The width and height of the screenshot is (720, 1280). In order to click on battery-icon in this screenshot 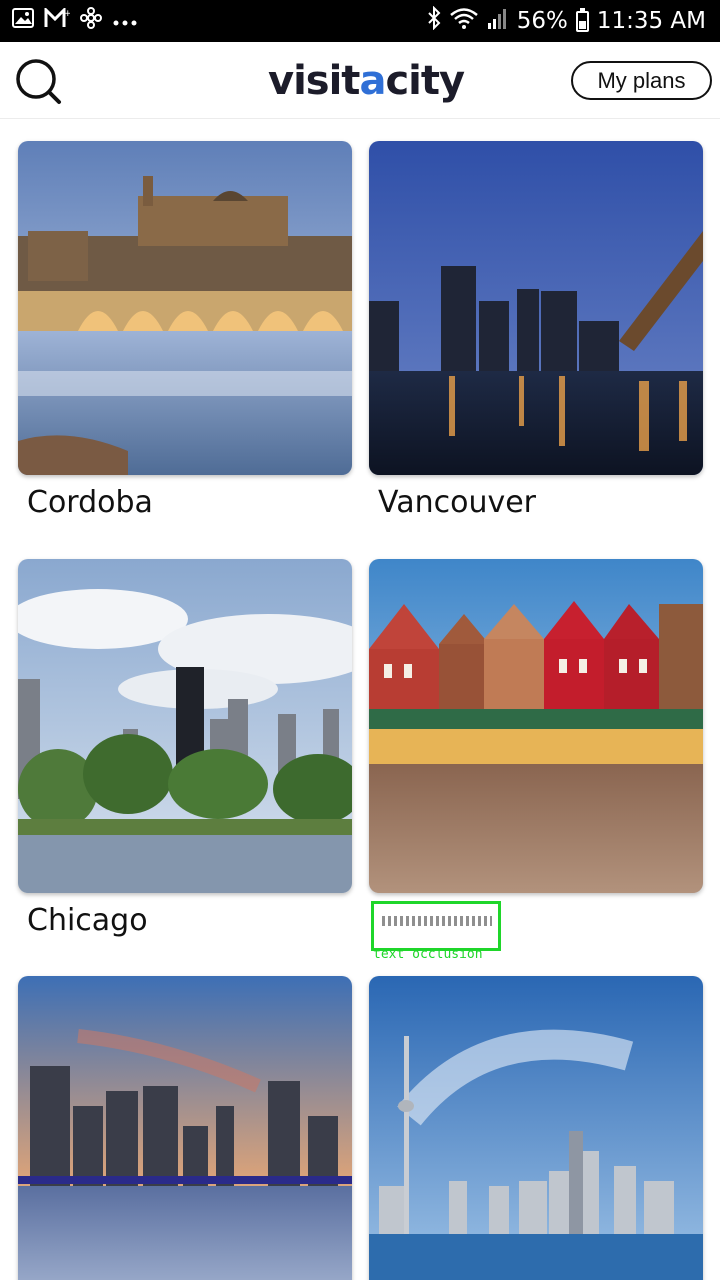, I will do `click(582, 19)`.